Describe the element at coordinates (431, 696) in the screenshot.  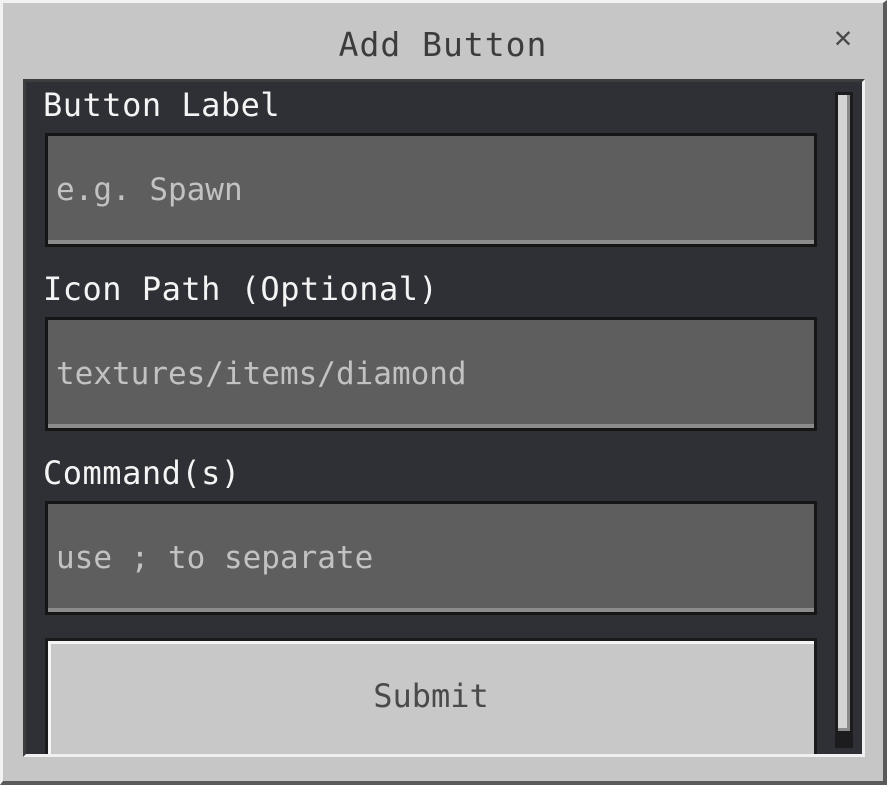
I see `submit-button: Submit` at that location.